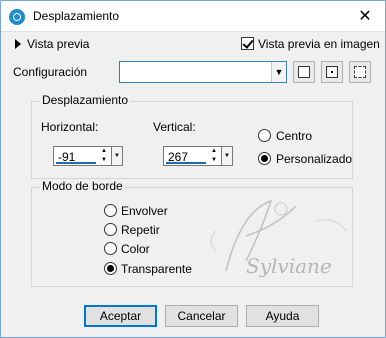 The image size is (386, 338). I want to click on title-bar: Desplazamiento ✕, so click(193, 16).